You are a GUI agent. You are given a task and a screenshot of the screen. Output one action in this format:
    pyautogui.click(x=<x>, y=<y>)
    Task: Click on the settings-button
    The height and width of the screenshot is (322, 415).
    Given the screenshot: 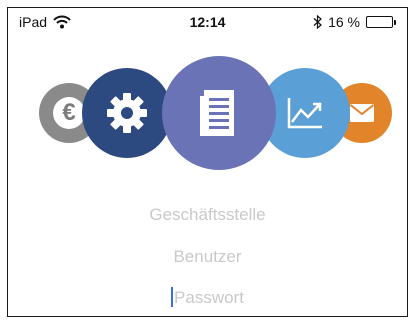 What is the action you would take?
    pyautogui.click(x=127, y=113)
    